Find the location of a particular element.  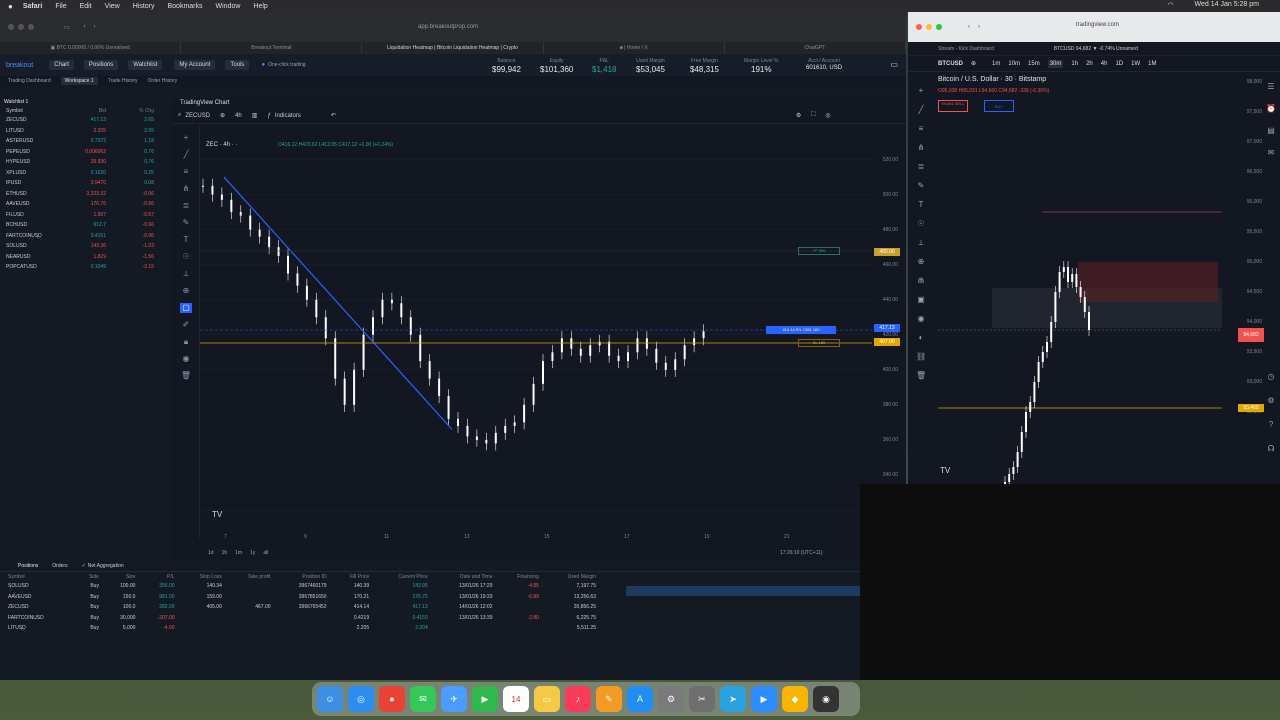

subnav-order-history: Order History is located at coordinates (163, 81).